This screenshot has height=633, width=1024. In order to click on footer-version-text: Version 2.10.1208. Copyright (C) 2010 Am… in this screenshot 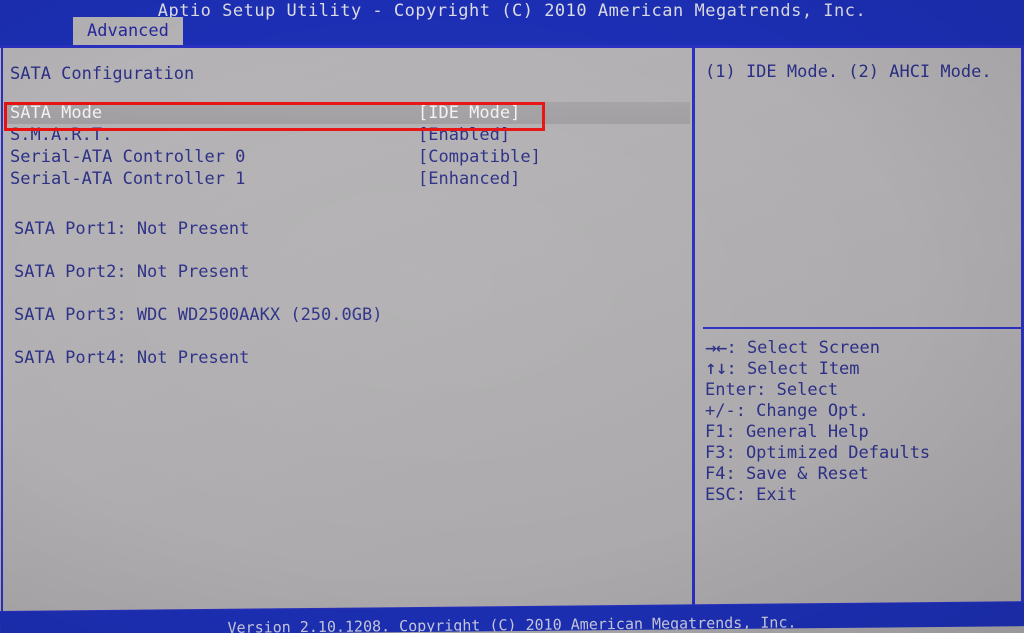, I will do `click(512, 623)`.